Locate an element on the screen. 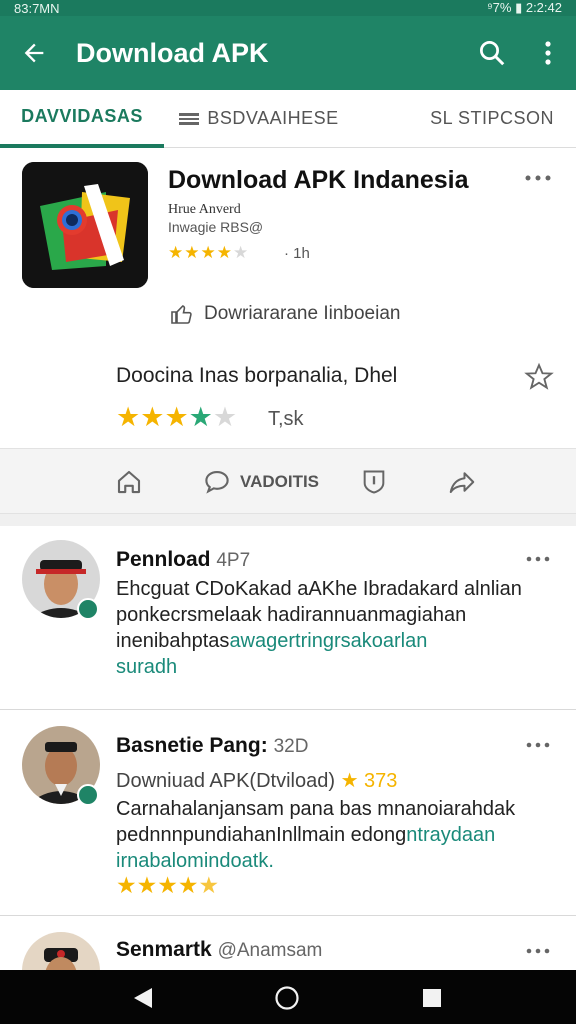 Image resolution: width=576 pixels, height=1024 pixels. developer-name: Hrue Anverd is located at coordinates (204, 210).